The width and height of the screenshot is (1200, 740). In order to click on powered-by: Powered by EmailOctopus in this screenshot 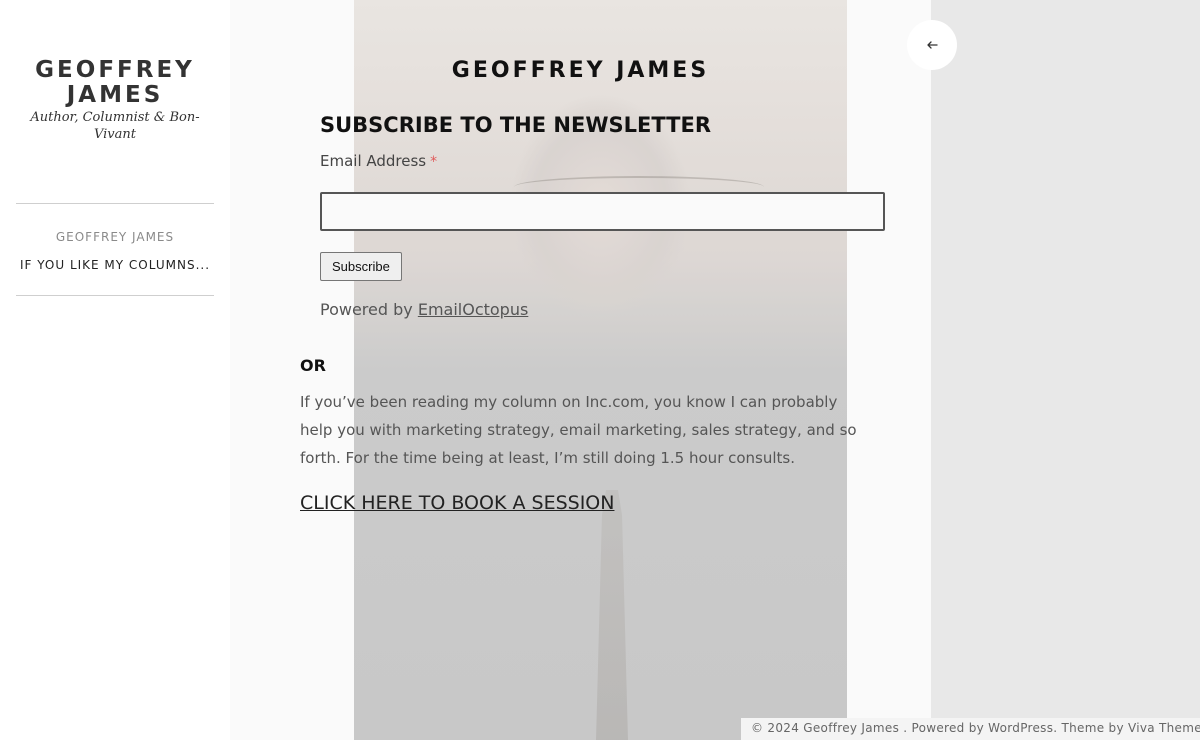, I will do `click(424, 309)`.